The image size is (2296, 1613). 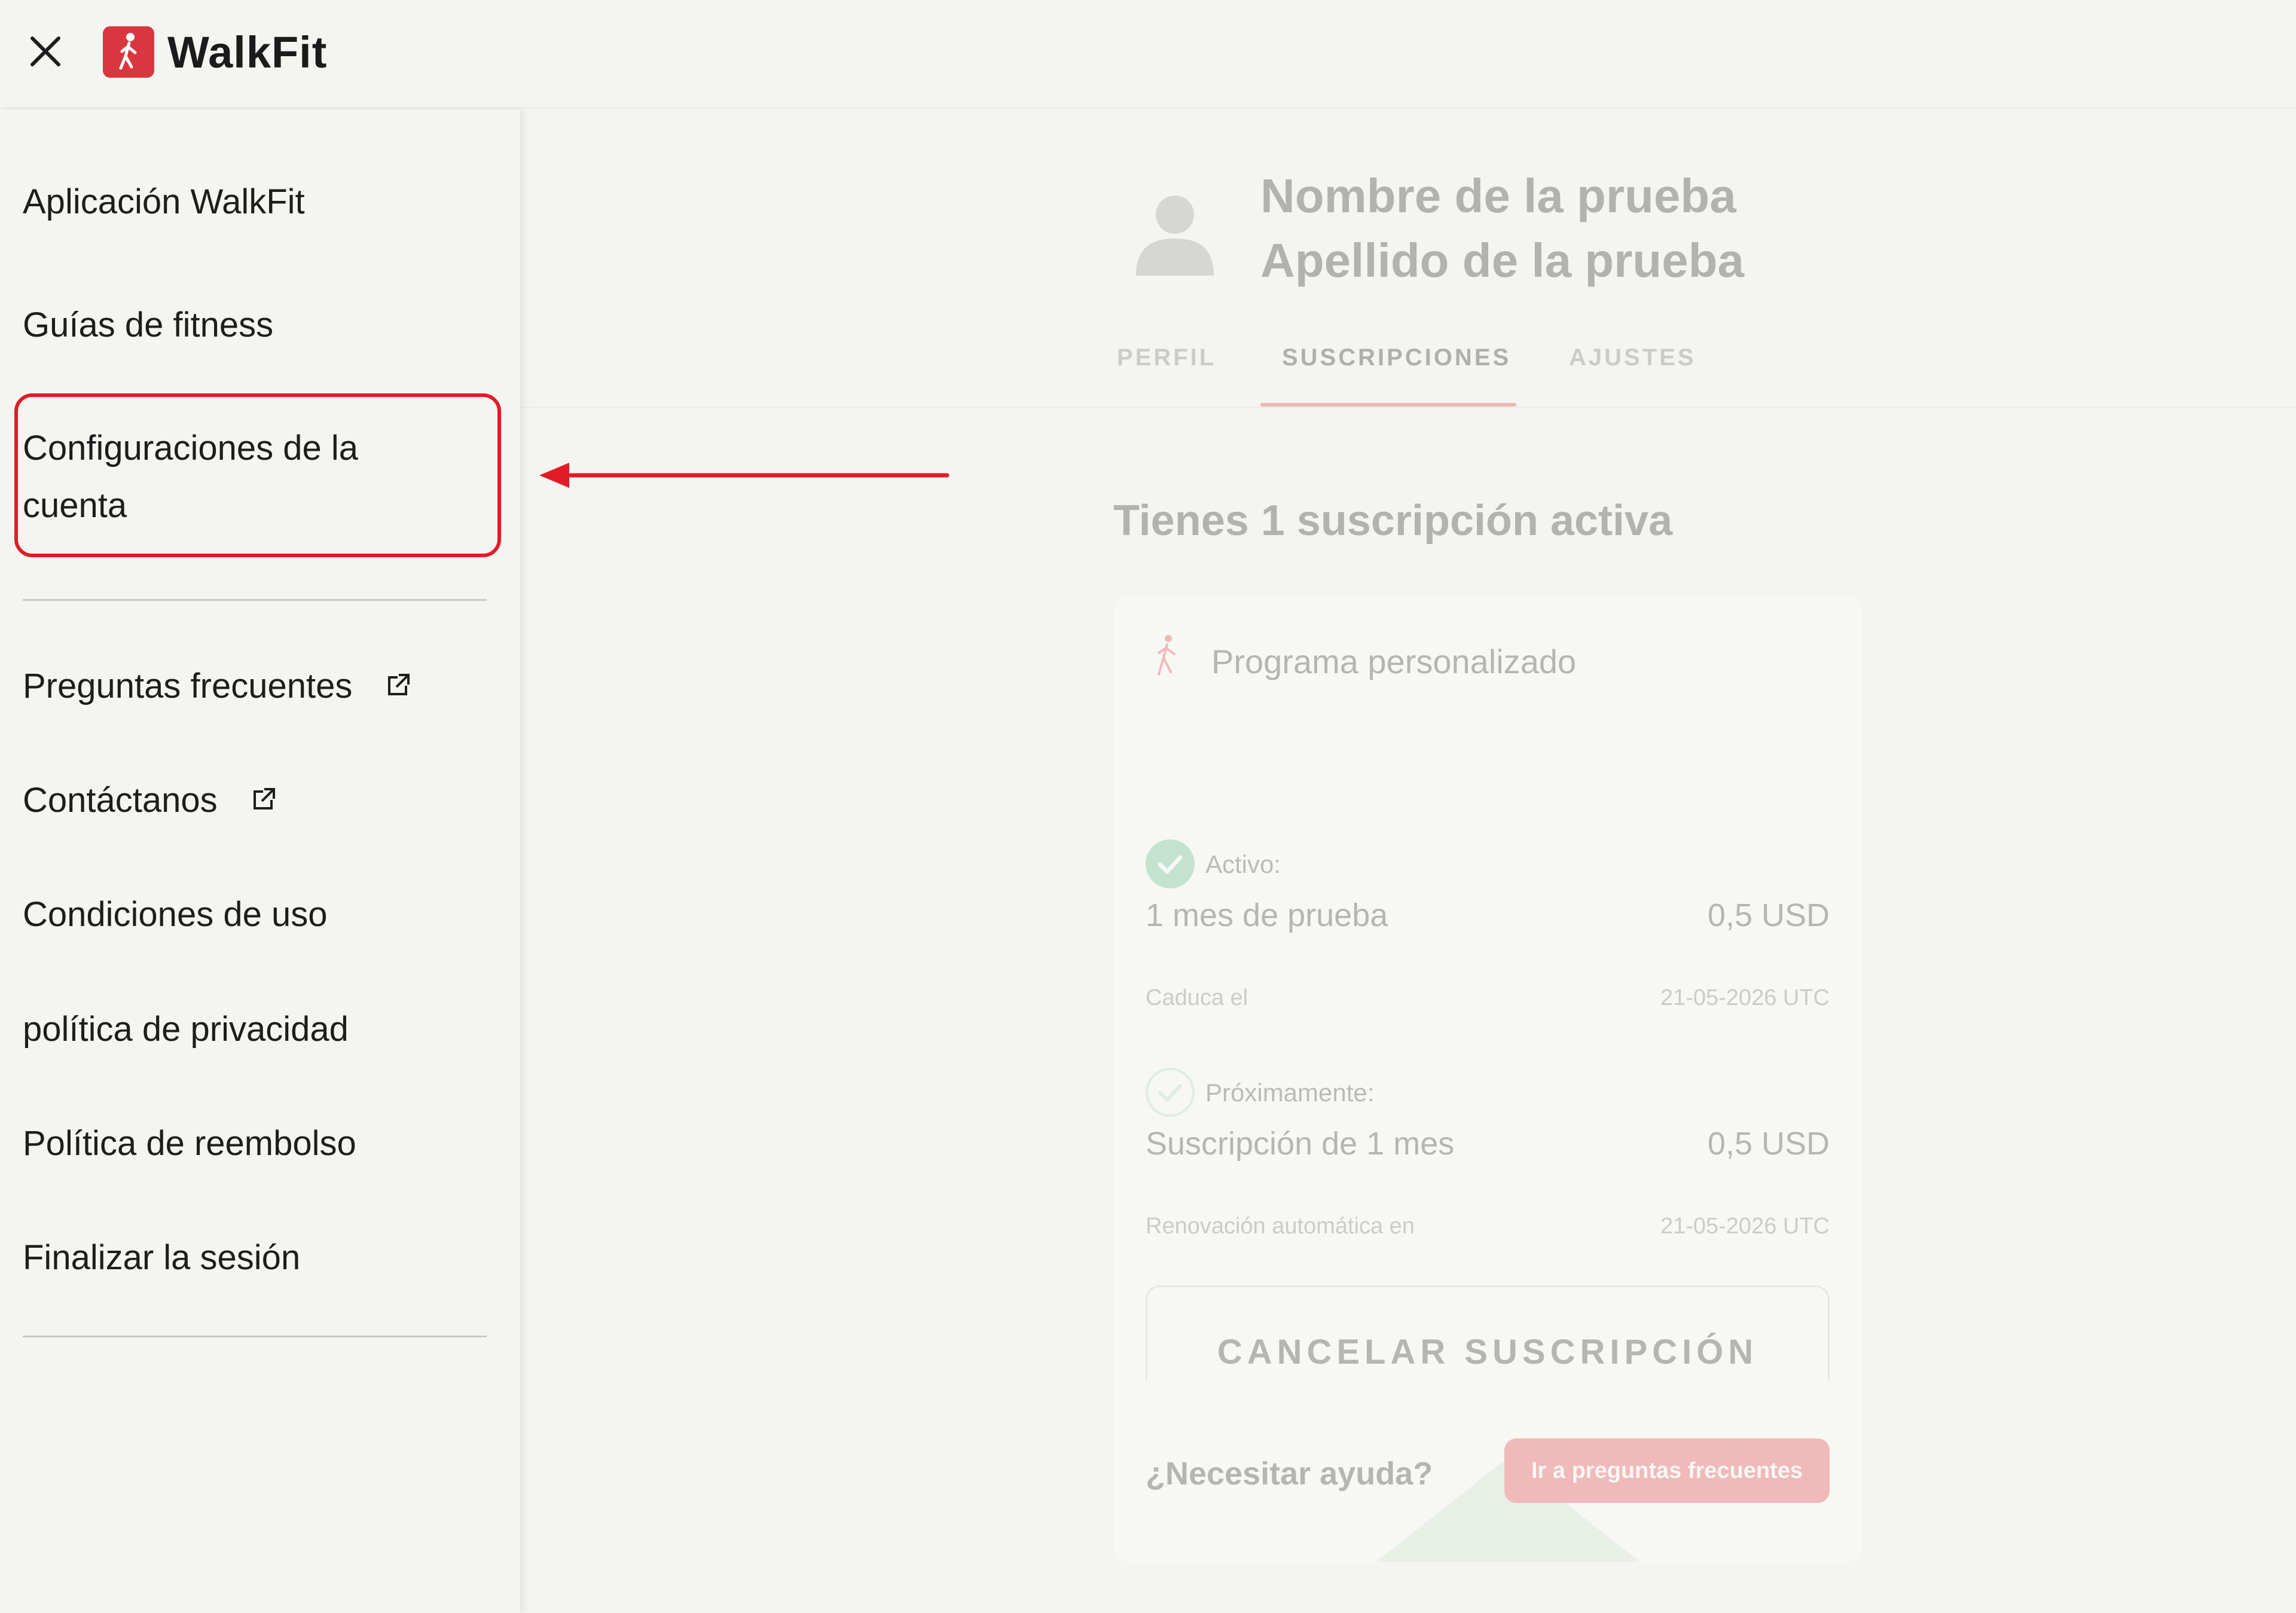 I want to click on upcoming-check-icon, so click(x=1170, y=1093).